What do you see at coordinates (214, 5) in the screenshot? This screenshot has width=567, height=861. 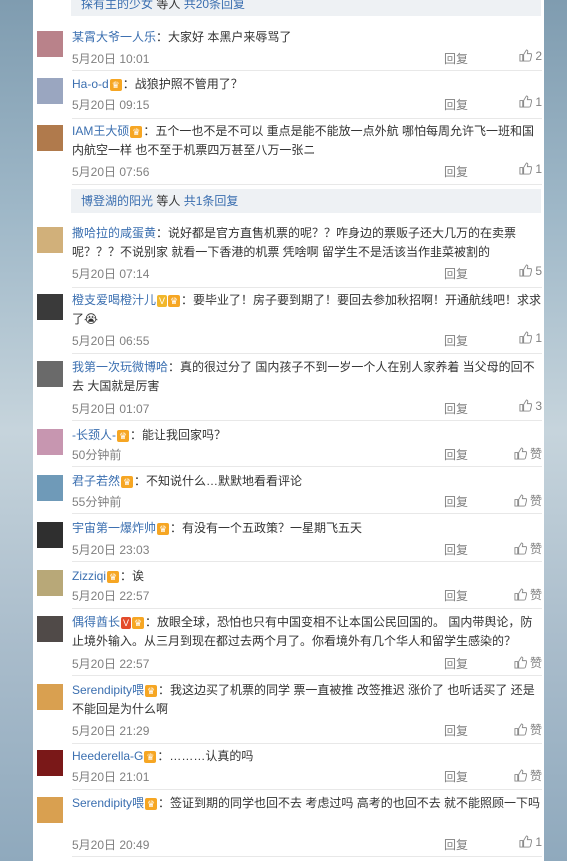 I see `sub-reply-count: 共20条回复` at bounding box center [214, 5].